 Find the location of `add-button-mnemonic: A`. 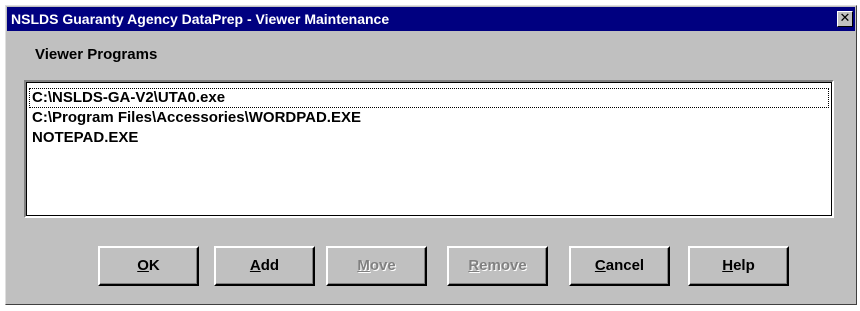

add-button-mnemonic: A is located at coordinates (255, 265).